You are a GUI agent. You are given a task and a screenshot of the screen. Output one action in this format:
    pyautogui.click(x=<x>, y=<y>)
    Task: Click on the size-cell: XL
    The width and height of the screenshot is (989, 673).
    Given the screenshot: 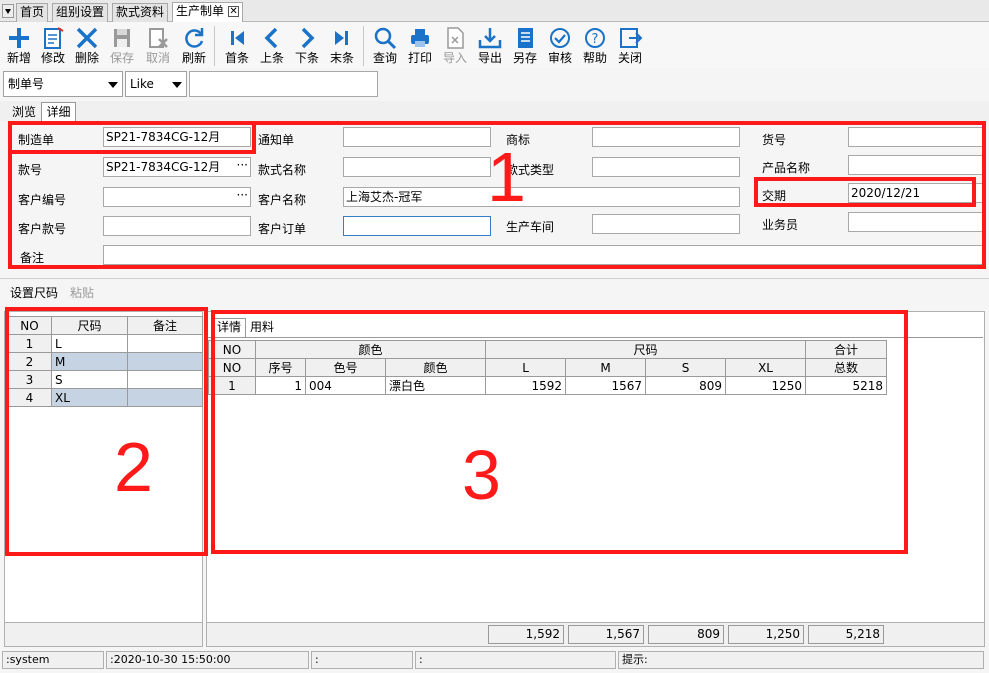 What is the action you would take?
    pyautogui.click(x=89, y=397)
    